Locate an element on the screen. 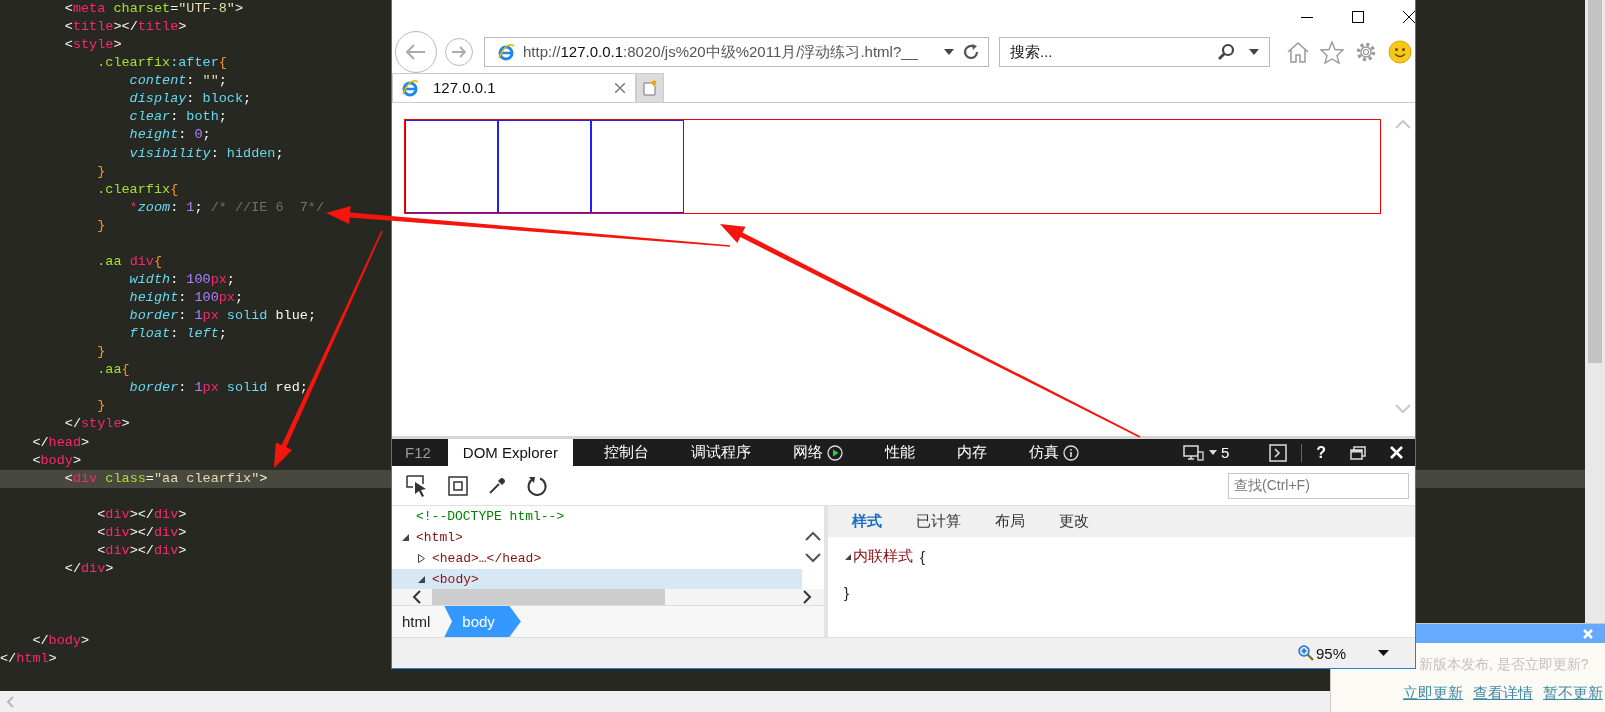 This screenshot has height=712, width=1605. undock-icon is located at coordinates (1358, 452).